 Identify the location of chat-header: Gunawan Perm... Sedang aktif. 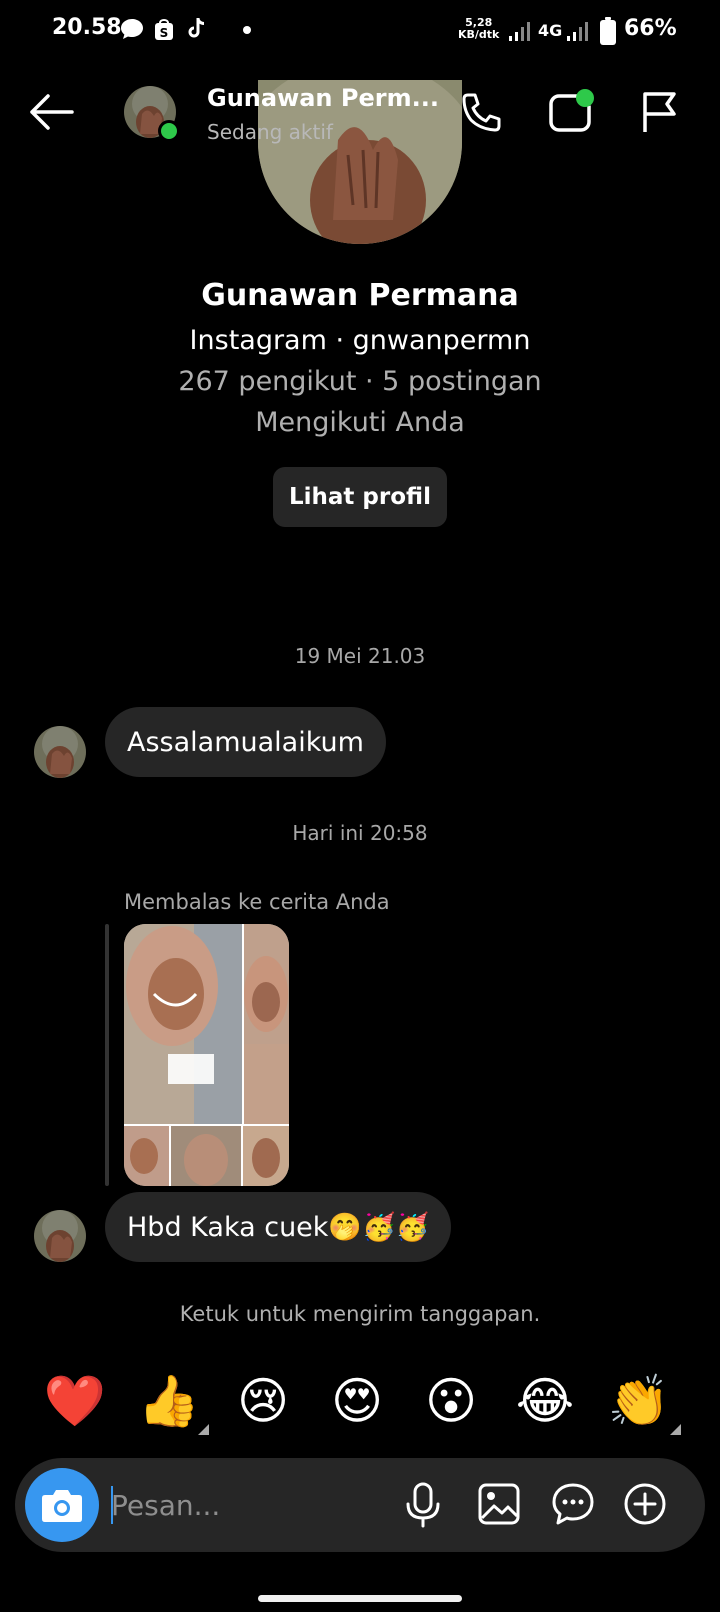
(360, 112).